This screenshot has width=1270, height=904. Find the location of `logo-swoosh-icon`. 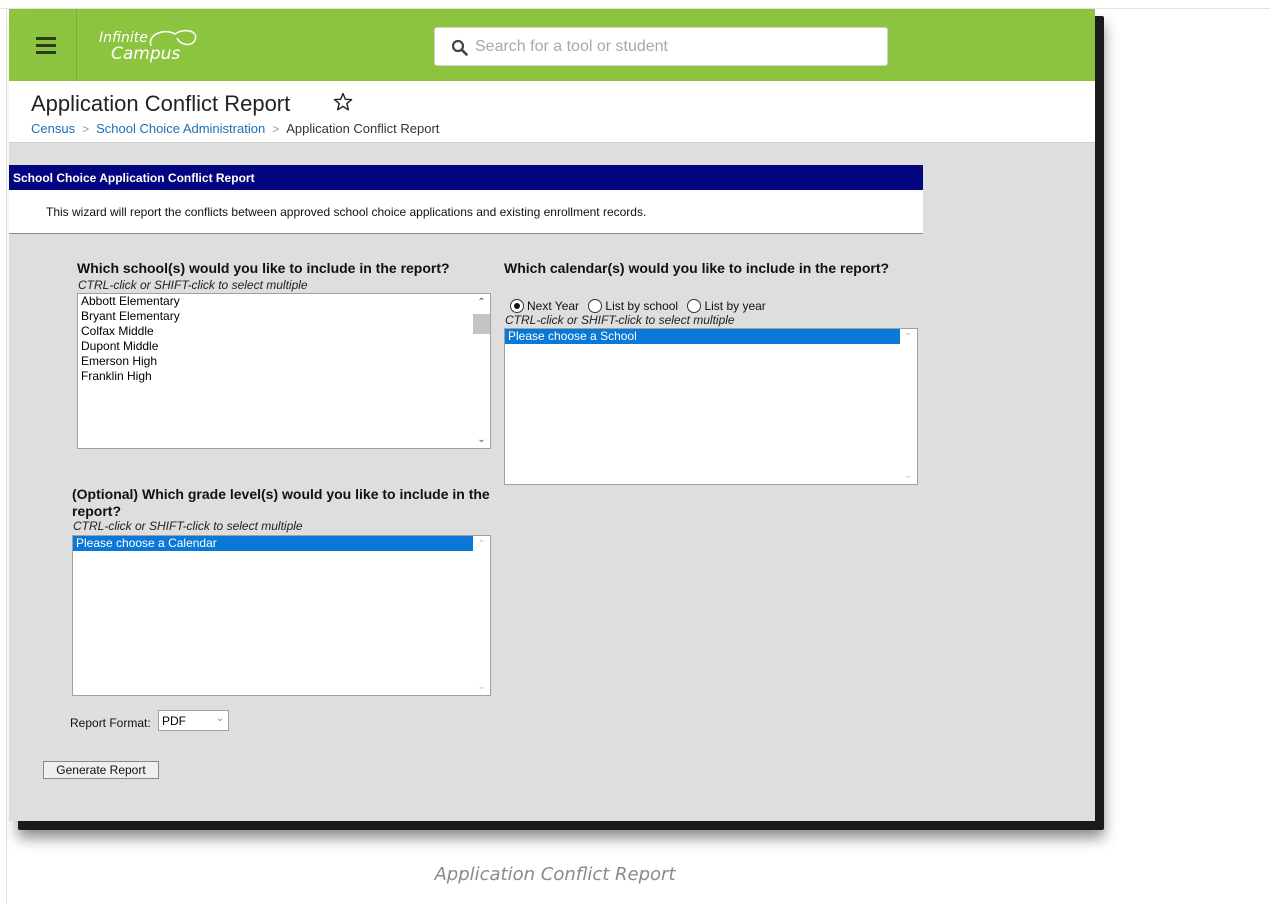

logo-swoosh-icon is located at coordinates (173, 38).